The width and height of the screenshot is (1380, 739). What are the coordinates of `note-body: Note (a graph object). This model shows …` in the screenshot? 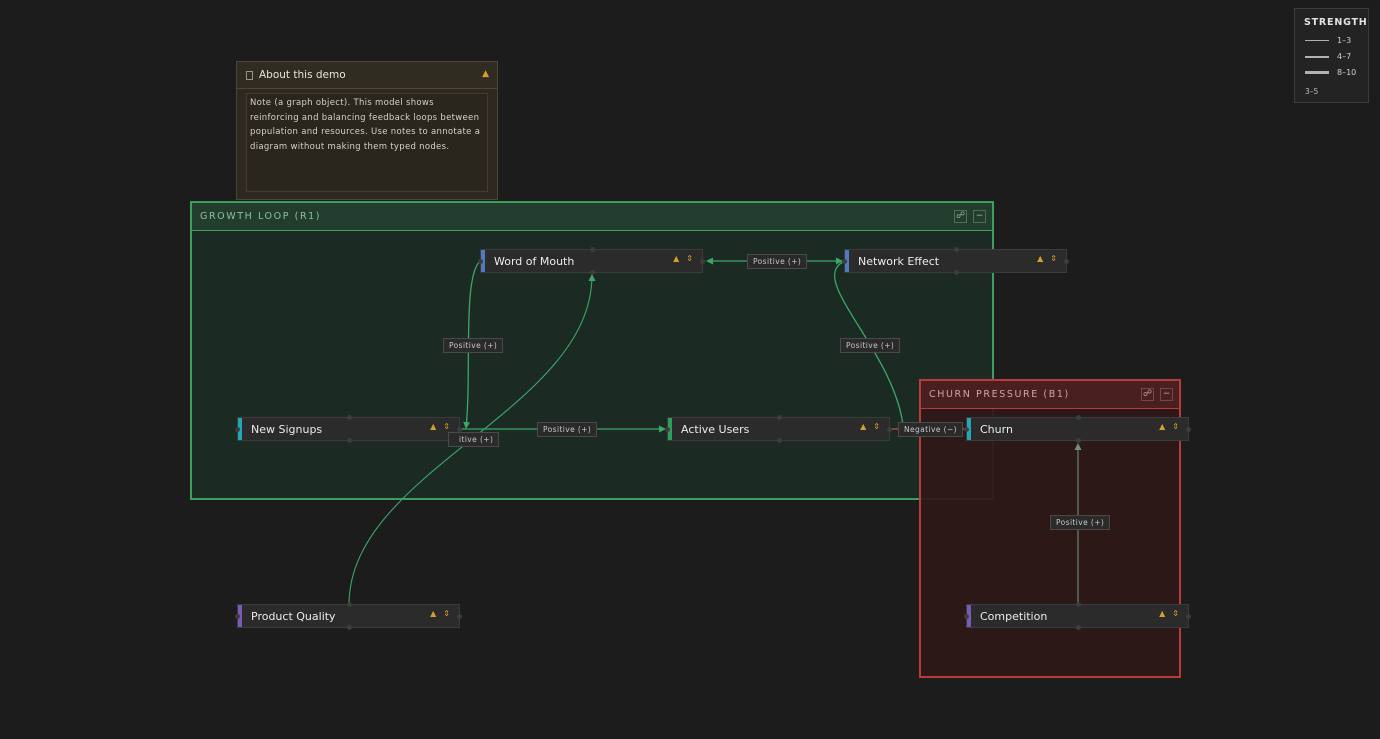 It's located at (367, 142).